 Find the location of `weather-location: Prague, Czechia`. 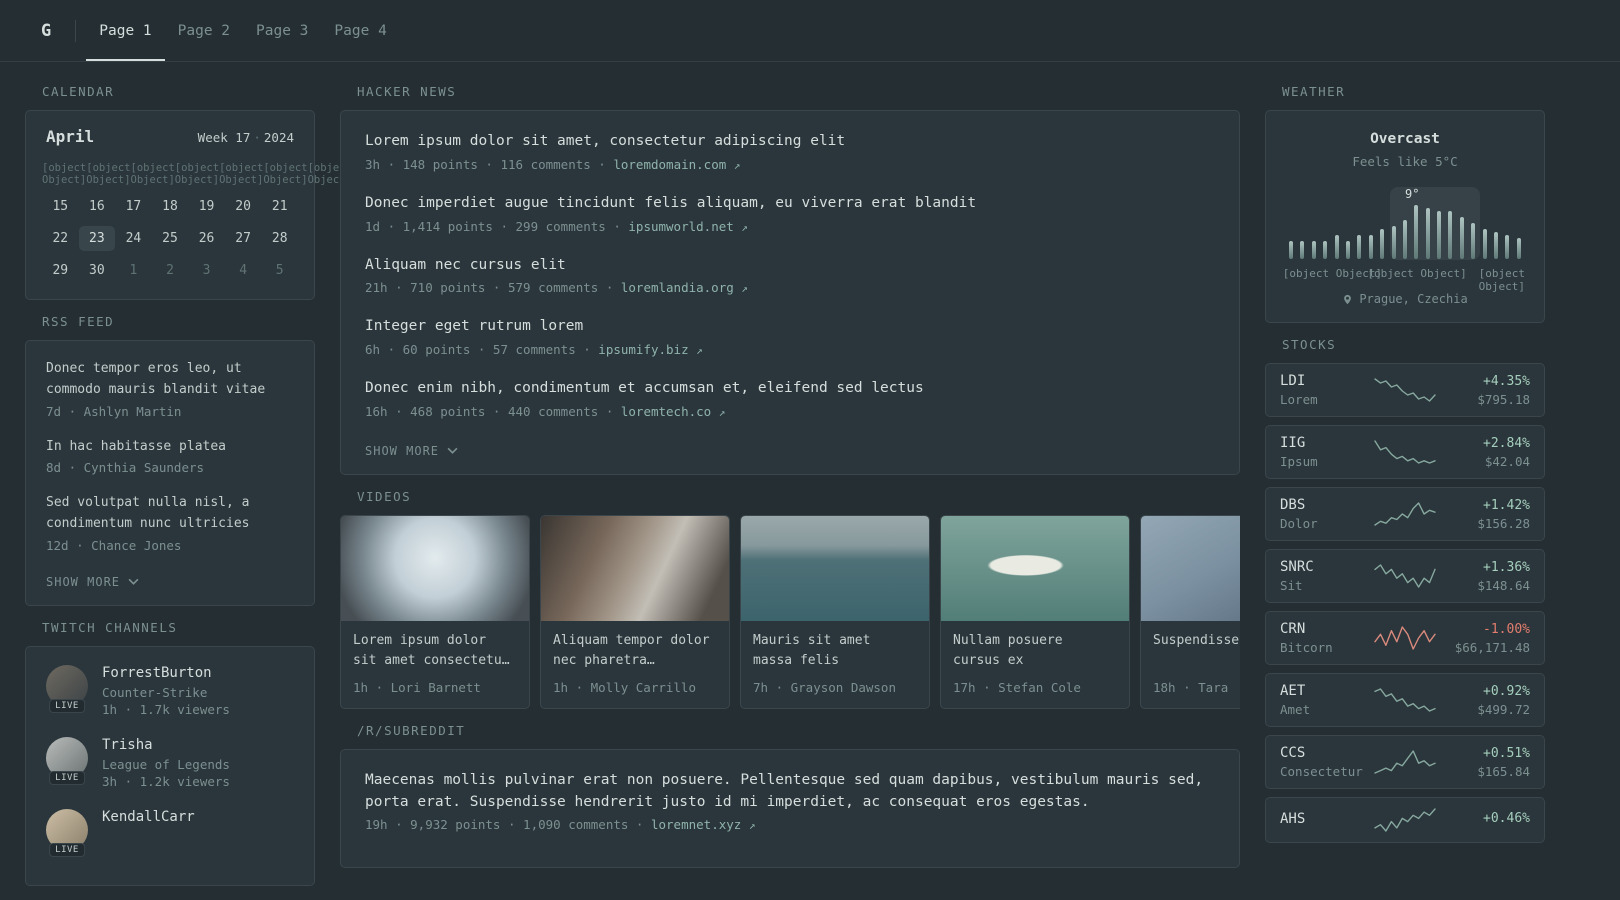

weather-location: Prague, Czechia is located at coordinates (1405, 299).